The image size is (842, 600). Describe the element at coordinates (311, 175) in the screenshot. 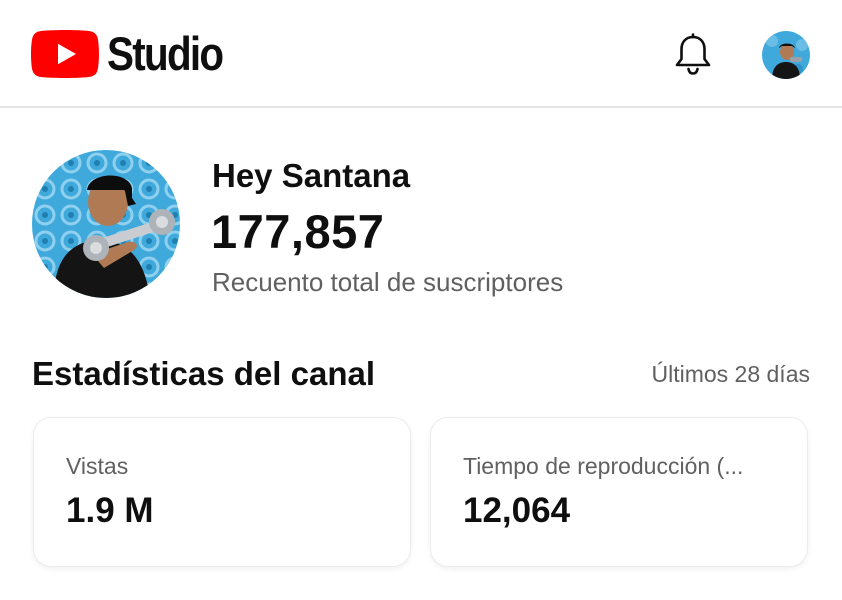

I see `channel-name: Hey Santana` at that location.